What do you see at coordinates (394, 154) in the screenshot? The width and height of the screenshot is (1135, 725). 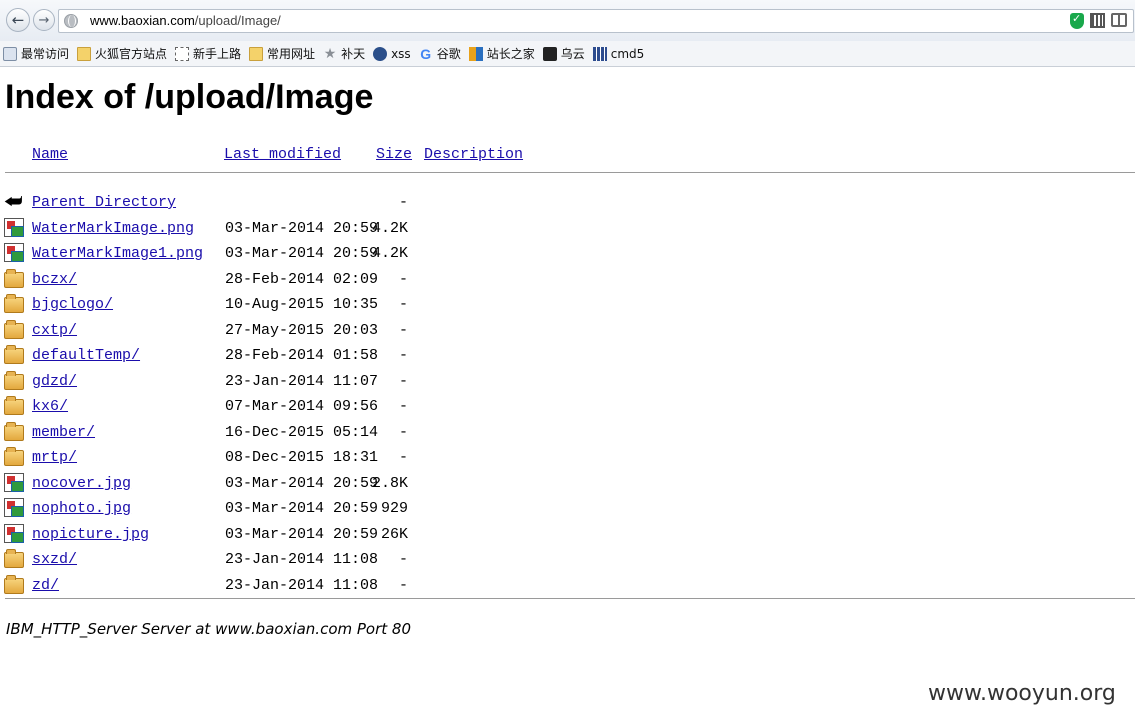 I see `sort-by-size-link: Size` at bounding box center [394, 154].